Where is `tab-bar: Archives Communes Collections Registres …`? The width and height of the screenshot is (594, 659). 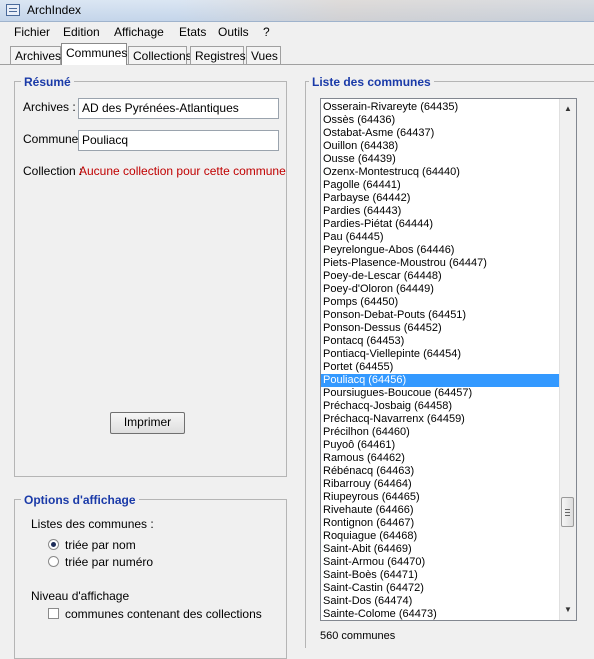 tab-bar: Archives Communes Collections Registres … is located at coordinates (297, 54).